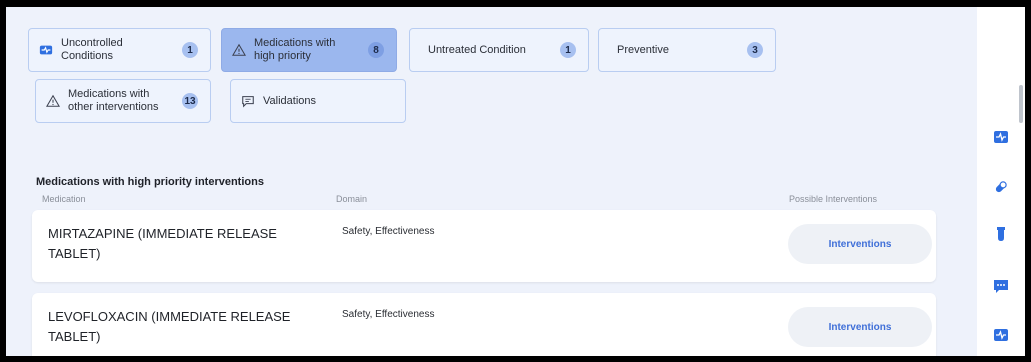 This screenshot has width=1031, height=362. What do you see at coordinates (477, 49) in the screenshot?
I see `chip-label: Untreated Condition` at bounding box center [477, 49].